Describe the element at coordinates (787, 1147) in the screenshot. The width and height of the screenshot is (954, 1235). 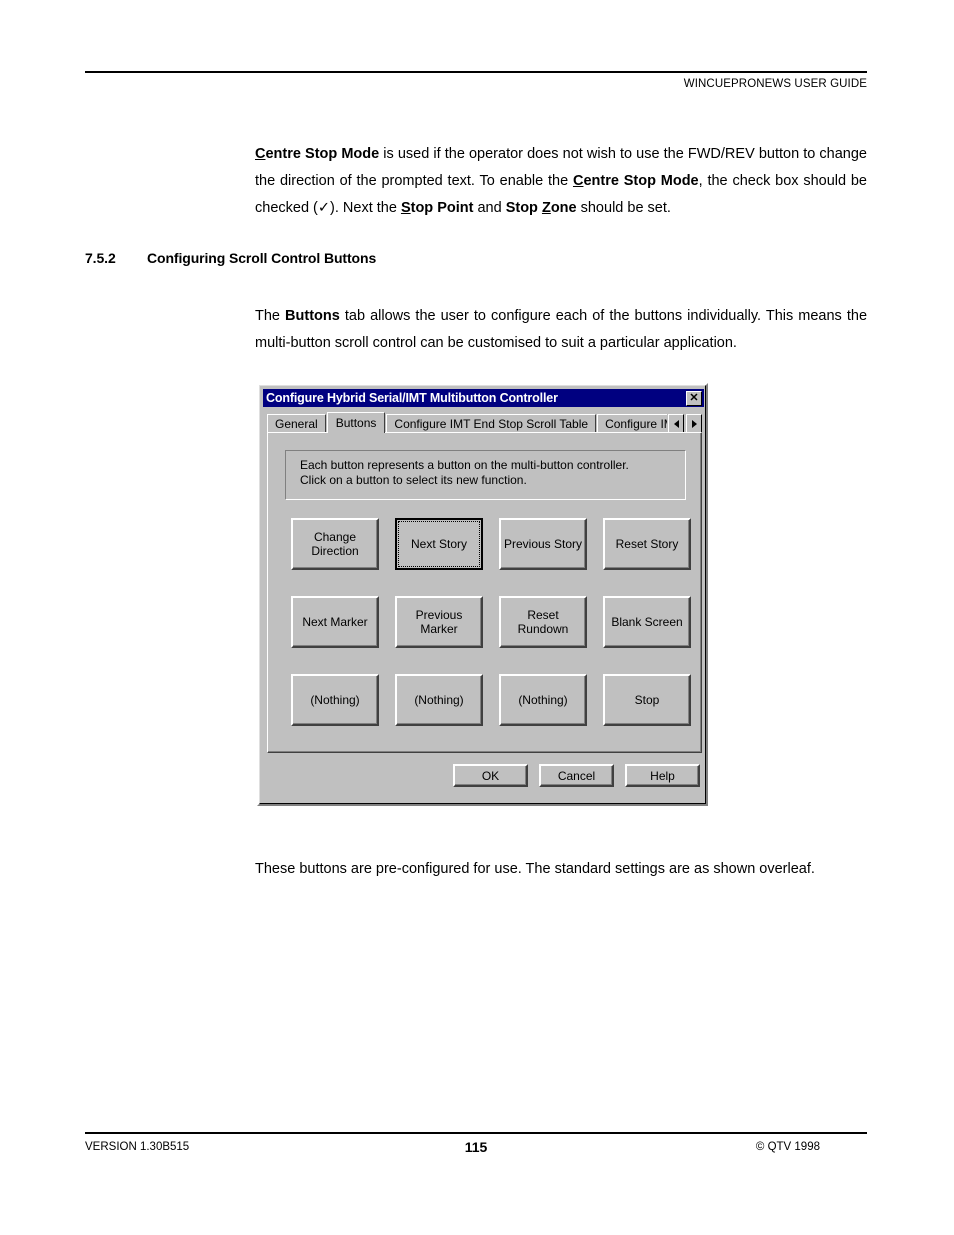
I see `footer-copyright: © QTV 1998` at that location.